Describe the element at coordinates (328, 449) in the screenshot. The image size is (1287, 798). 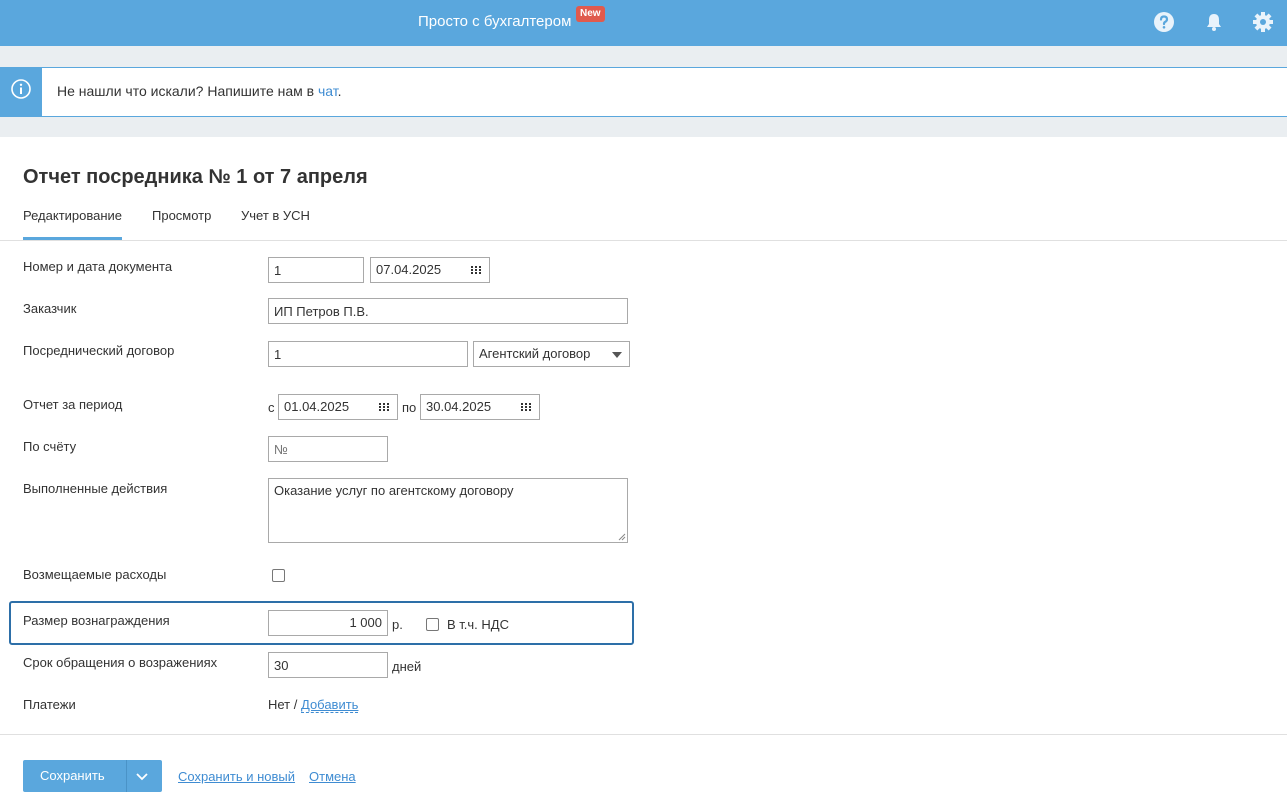
I see `invoice-input` at that location.